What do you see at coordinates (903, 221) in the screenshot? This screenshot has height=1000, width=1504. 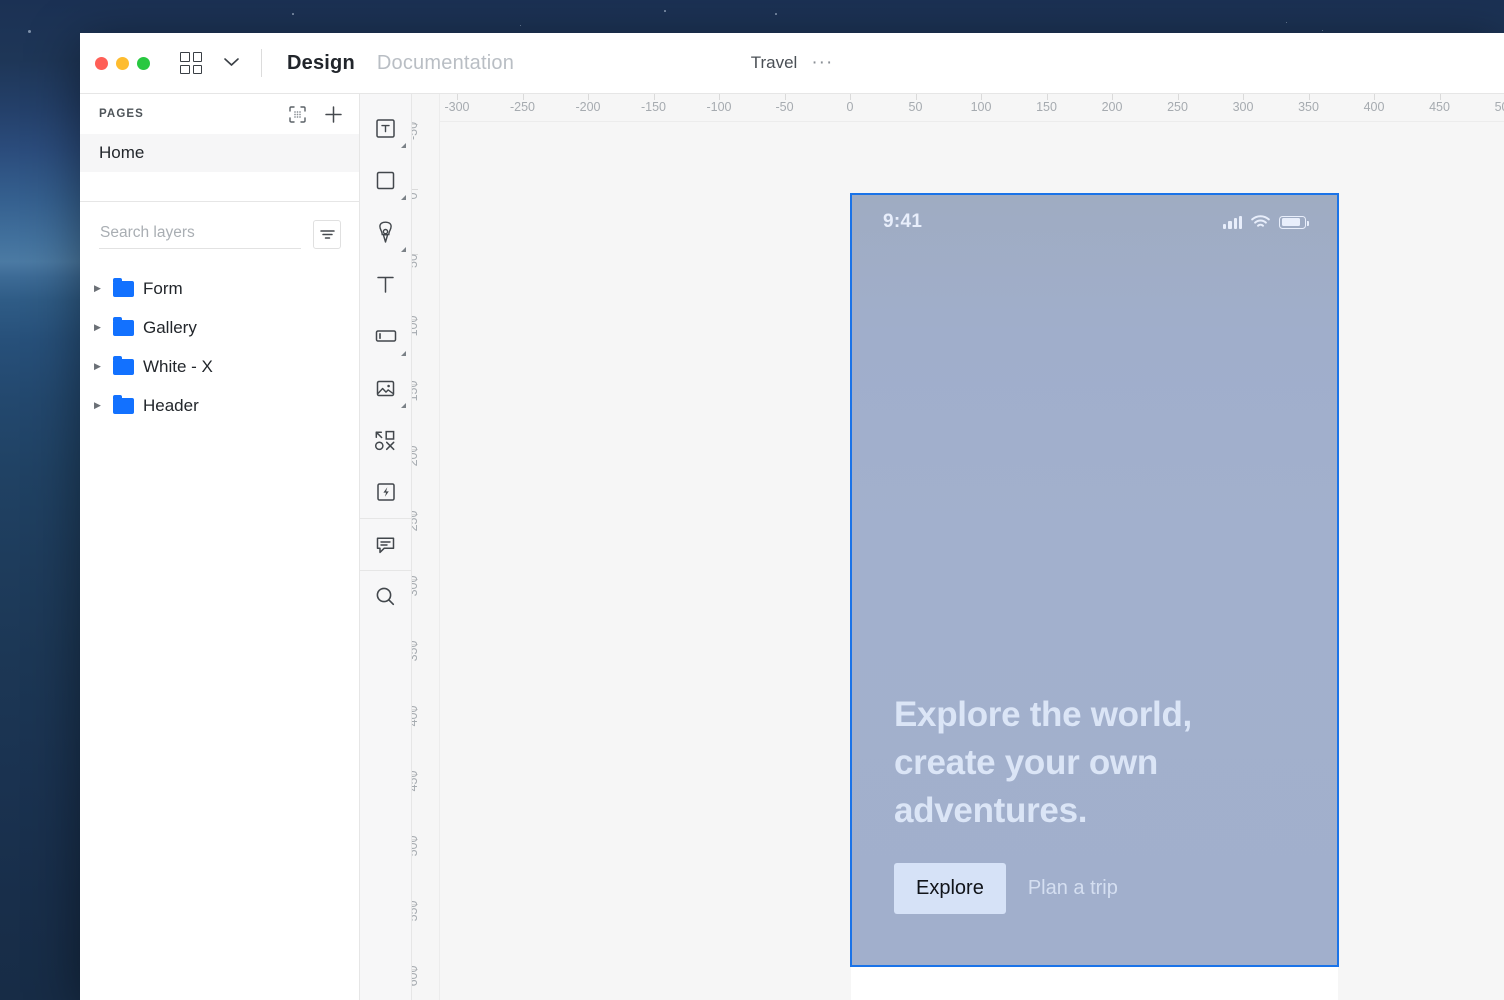 I see `status-time: 9:41` at bounding box center [903, 221].